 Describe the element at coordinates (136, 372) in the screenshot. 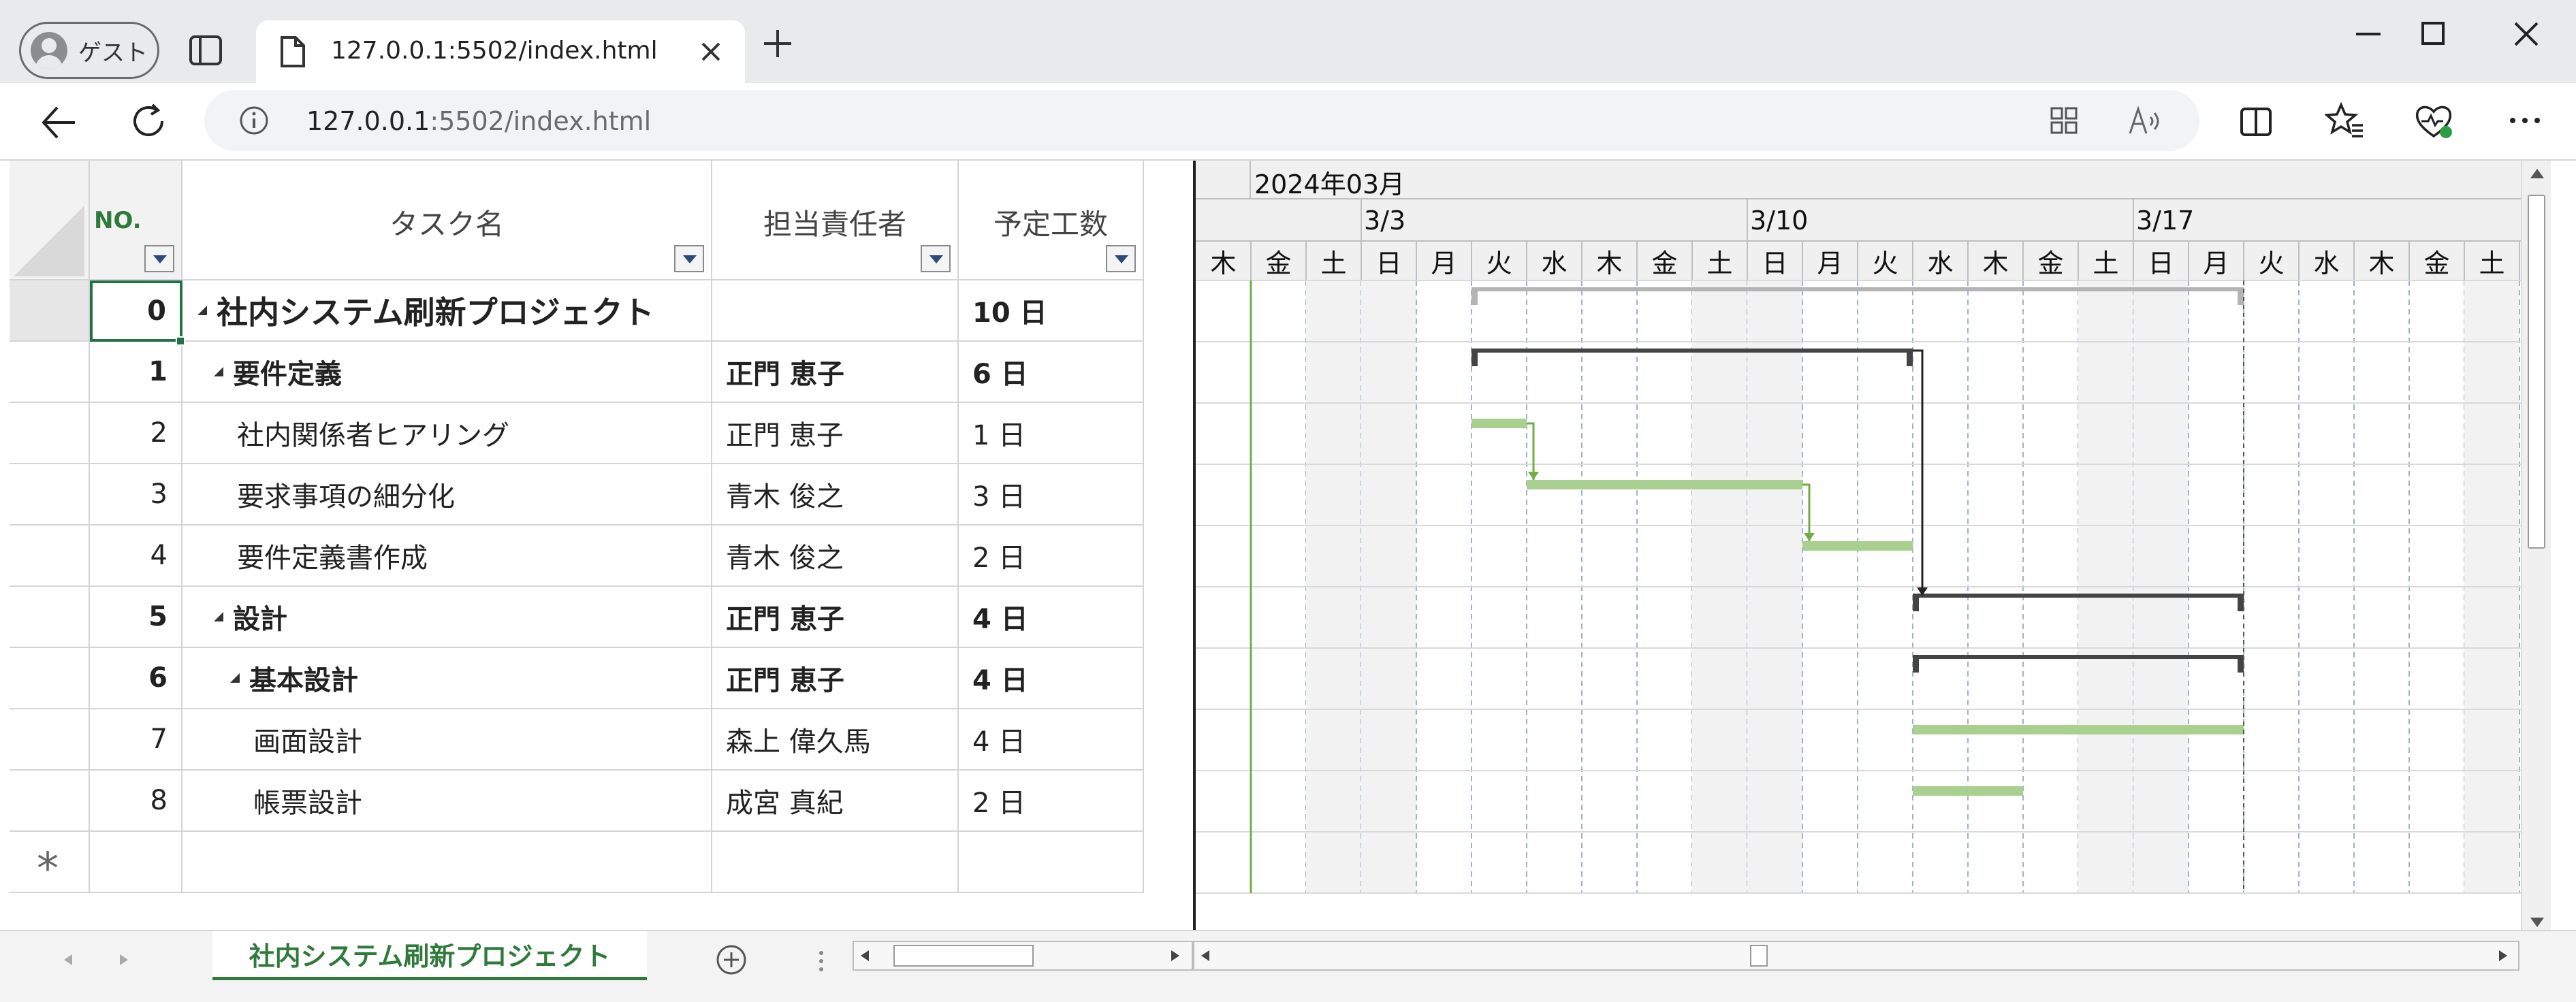

I see `cell-no: 1` at that location.